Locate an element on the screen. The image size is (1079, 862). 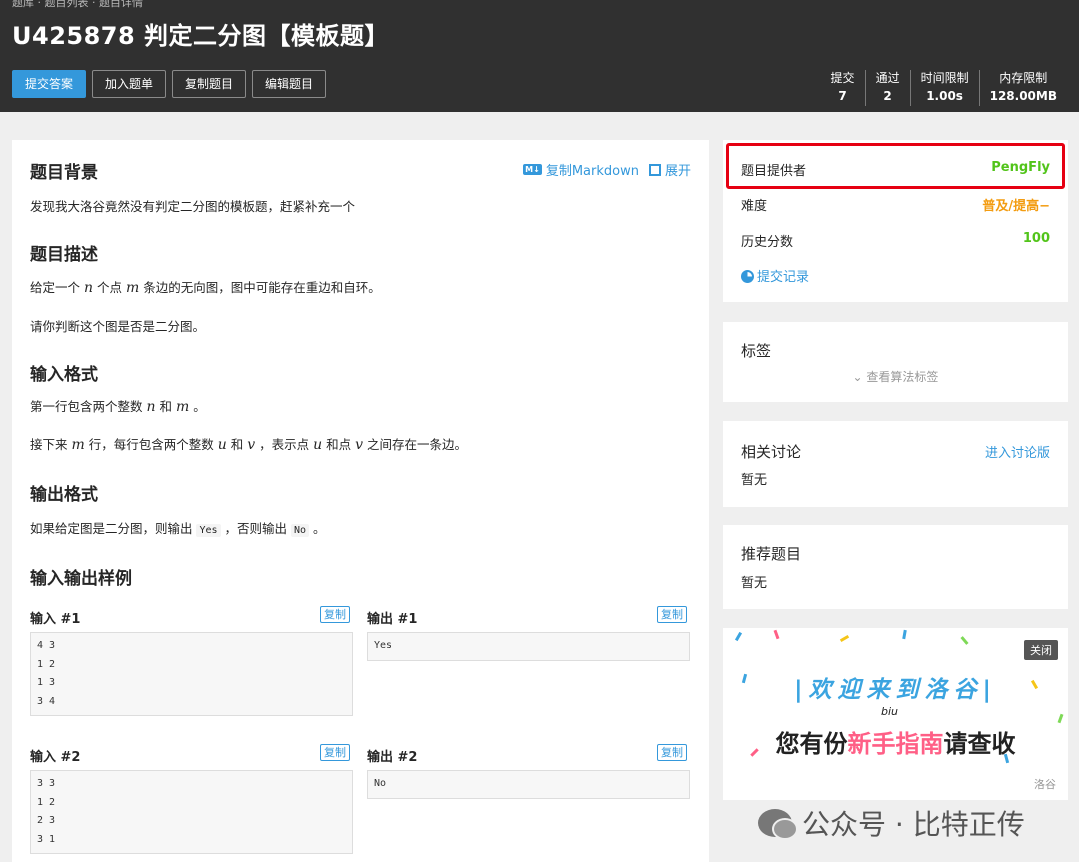
expand-icon is located at coordinates (654, 169).